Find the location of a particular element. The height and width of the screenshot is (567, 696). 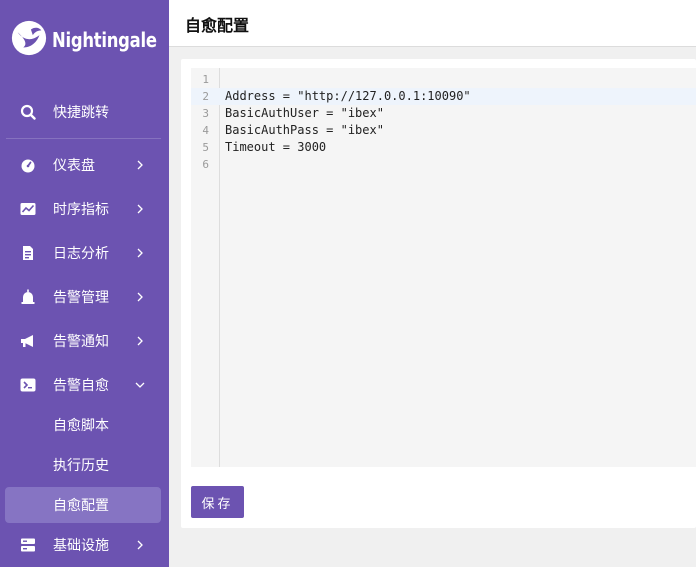

sidebar-item-infrastructure: 基础设施 is located at coordinates (84, 545).